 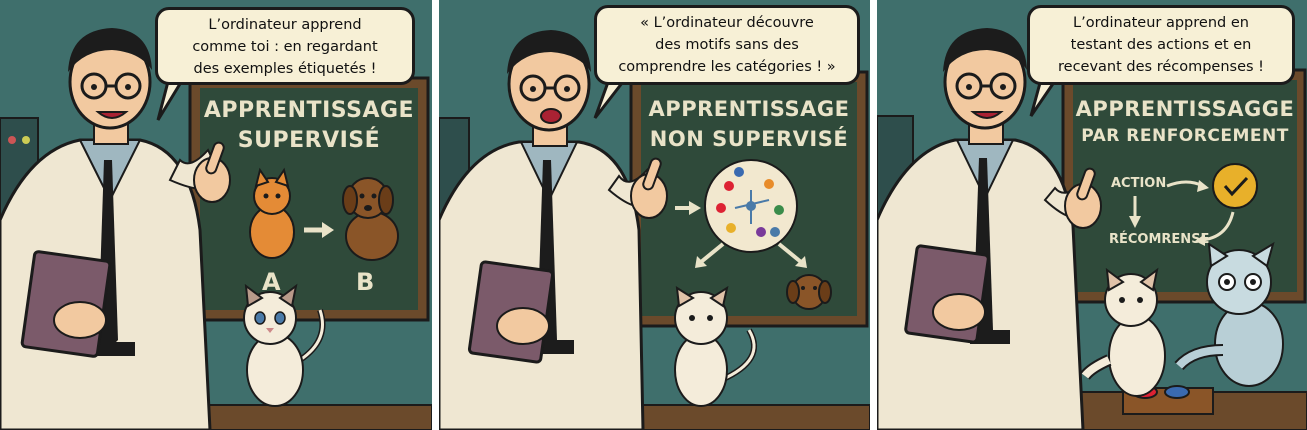 What do you see at coordinates (272, 213) in the screenshot?
I see `kitten-drawing-icon` at bounding box center [272, 213].